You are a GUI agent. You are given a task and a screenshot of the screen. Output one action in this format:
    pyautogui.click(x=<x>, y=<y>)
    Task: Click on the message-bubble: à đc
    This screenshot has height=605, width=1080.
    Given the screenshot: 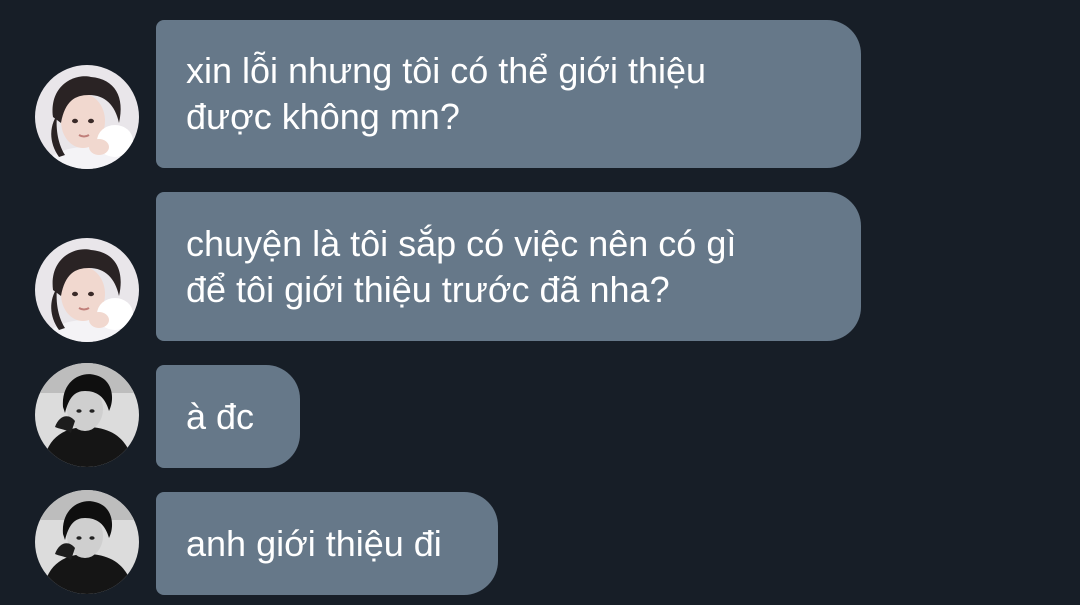 What is the action you would take?
    pyautogui.click(x=228, y=416)
    